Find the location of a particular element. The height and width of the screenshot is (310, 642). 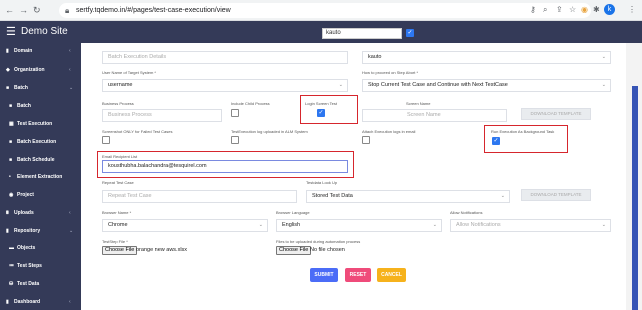

repeat-test-case-input: Repeat Test Case is located at coordinates (199, 196).